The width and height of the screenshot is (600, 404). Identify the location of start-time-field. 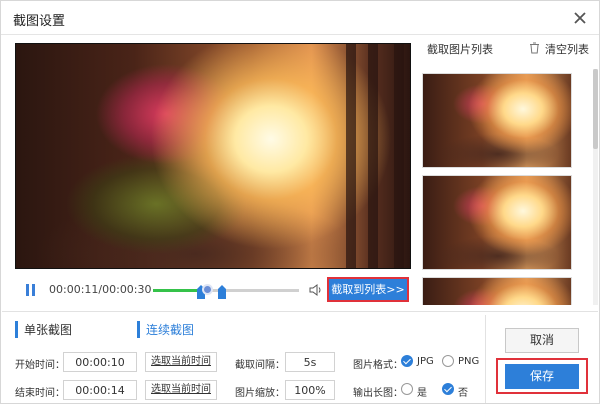
(100, 362).